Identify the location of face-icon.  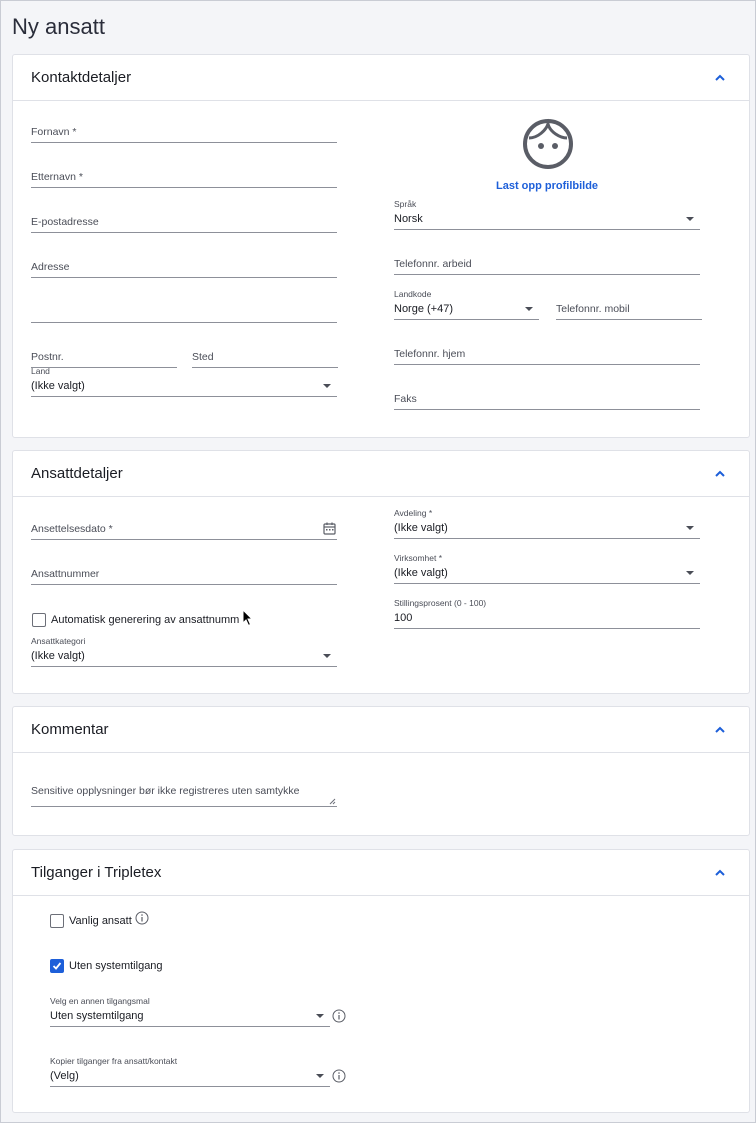
(548, 144).